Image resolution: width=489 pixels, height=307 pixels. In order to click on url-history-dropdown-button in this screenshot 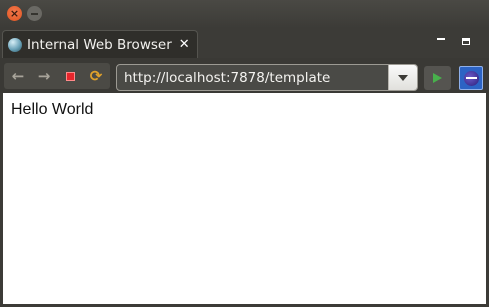, I will do `click(402, 77)`.